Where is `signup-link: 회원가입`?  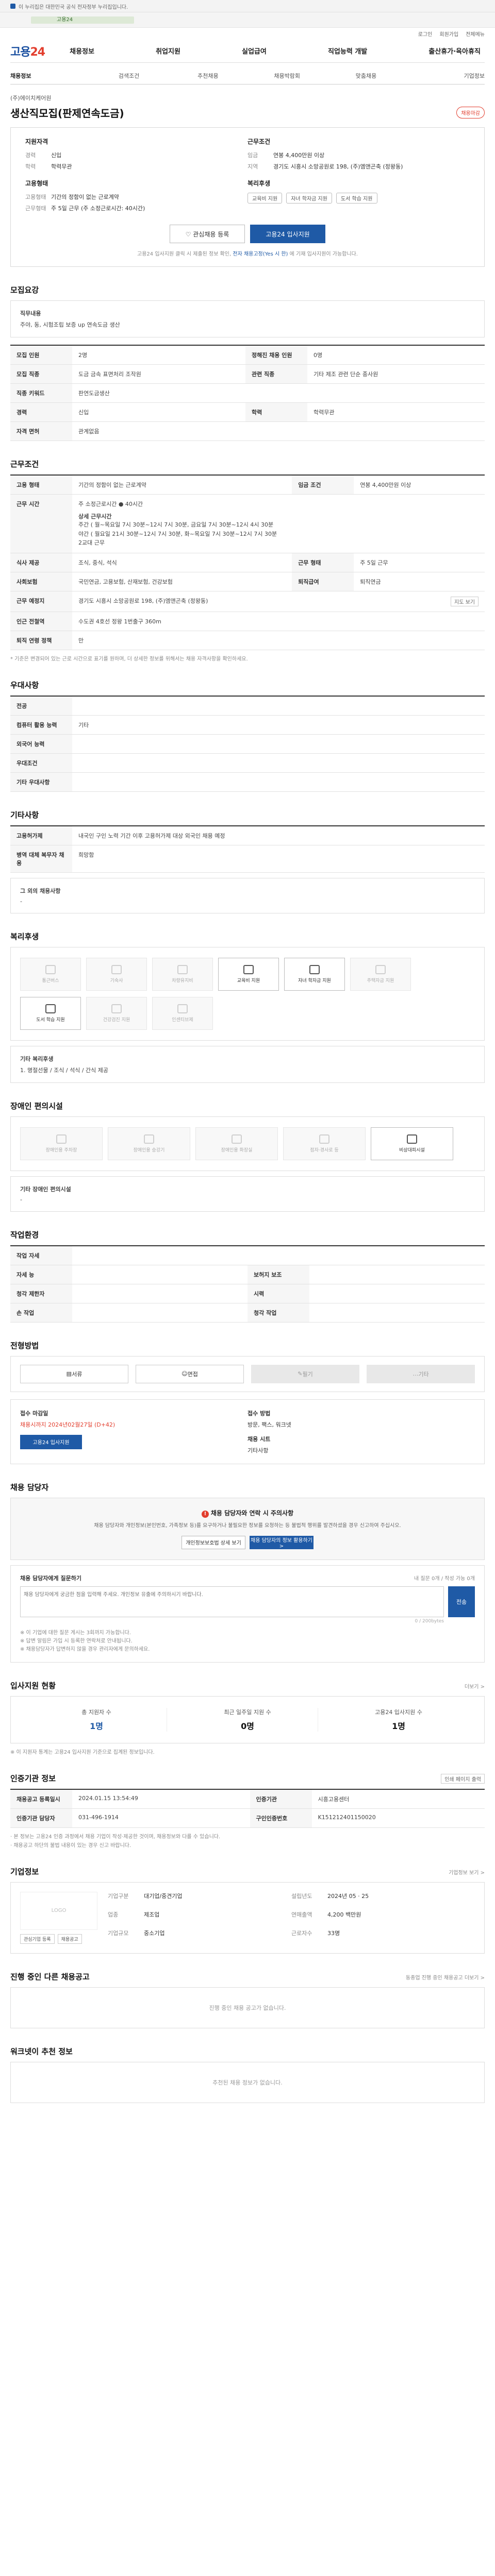
signup-link: 회원가입 is located at coordinates (448, 34).